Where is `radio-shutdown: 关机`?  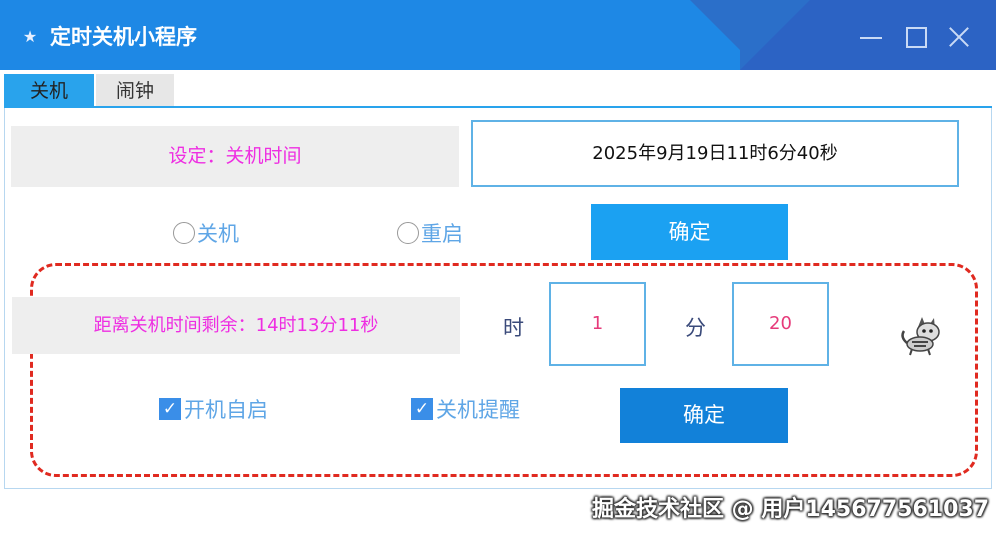 radio-shutdown: 关机 is located at coordinates (206, 234).